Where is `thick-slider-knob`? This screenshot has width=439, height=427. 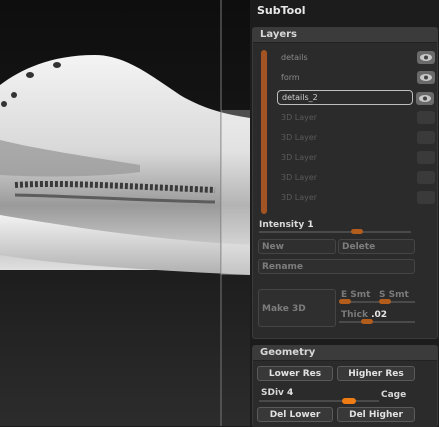 thick-slider-knob is located at coordinates (367, 321).